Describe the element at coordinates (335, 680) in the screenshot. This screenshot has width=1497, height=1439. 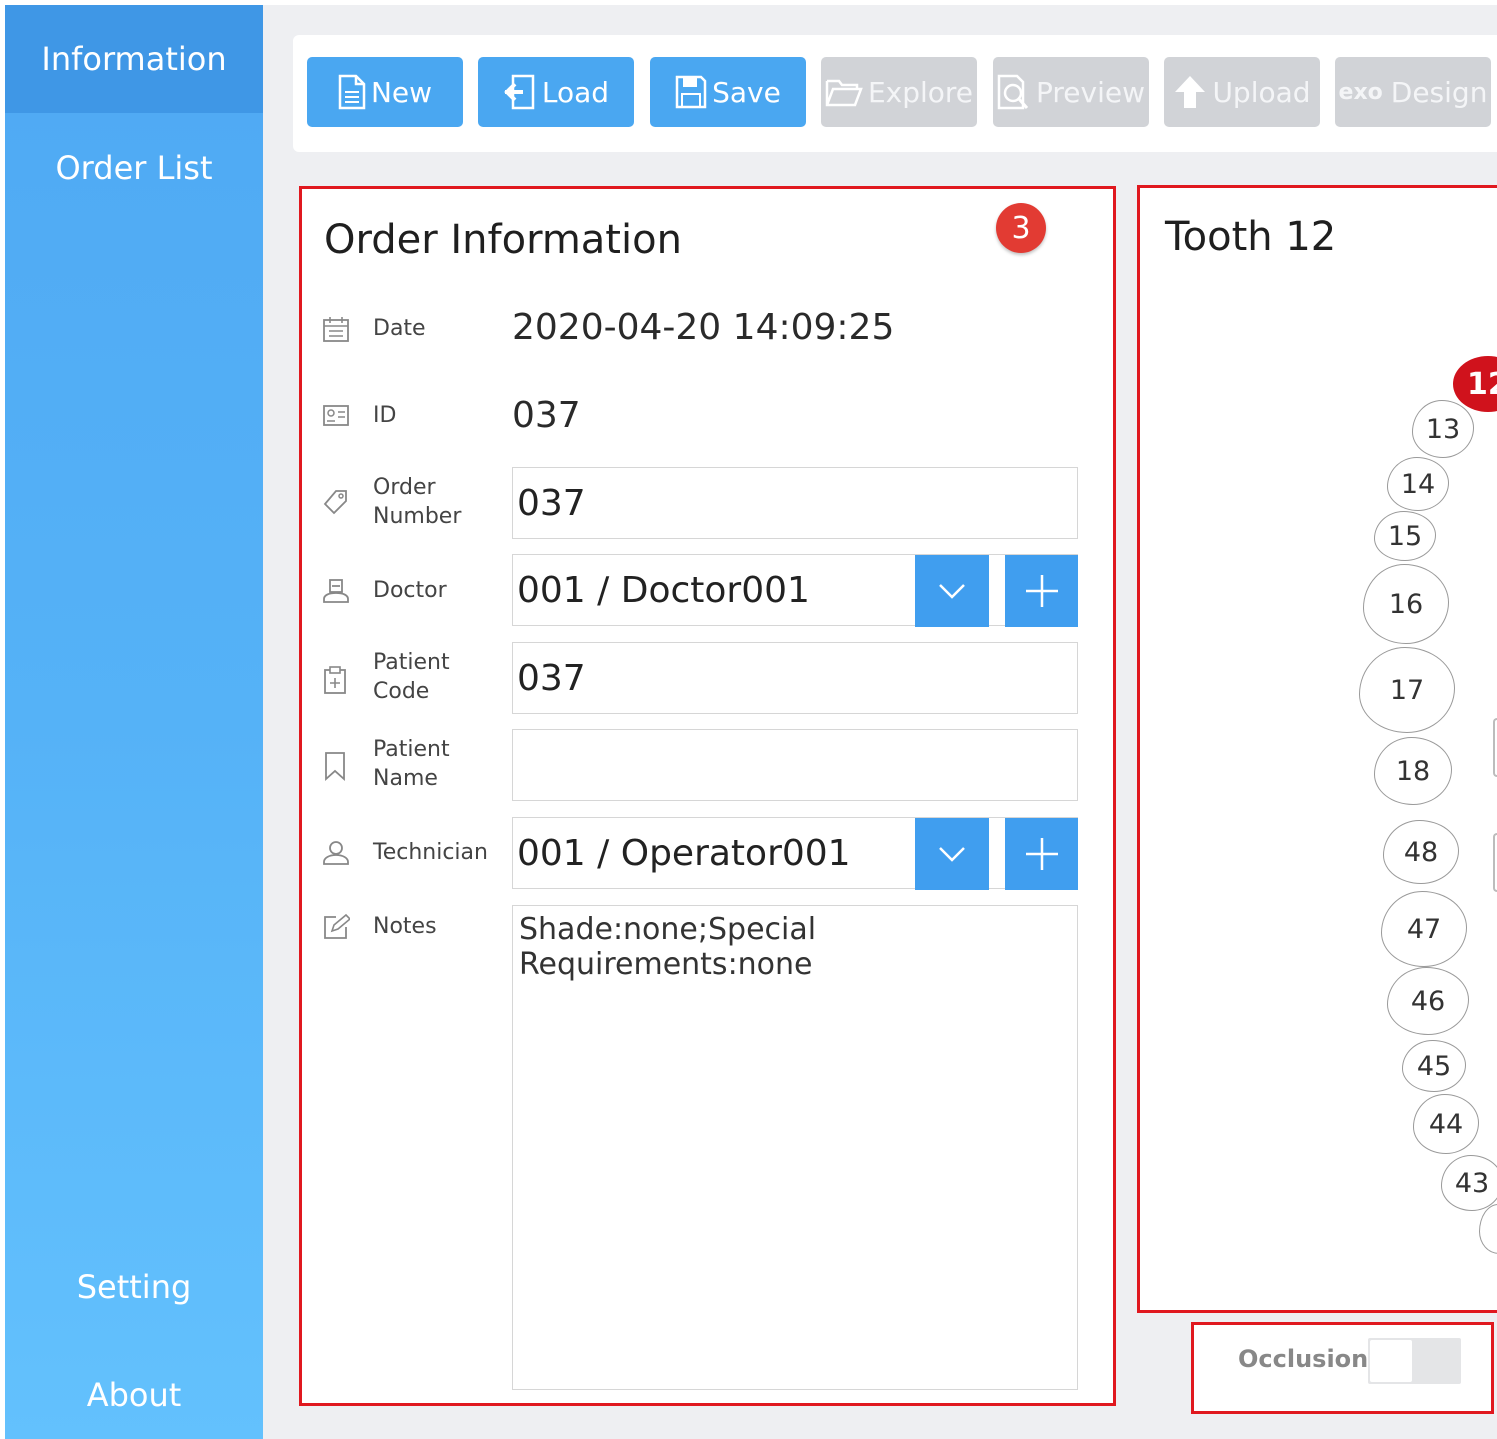
I see `clipboard-icon` at that location.